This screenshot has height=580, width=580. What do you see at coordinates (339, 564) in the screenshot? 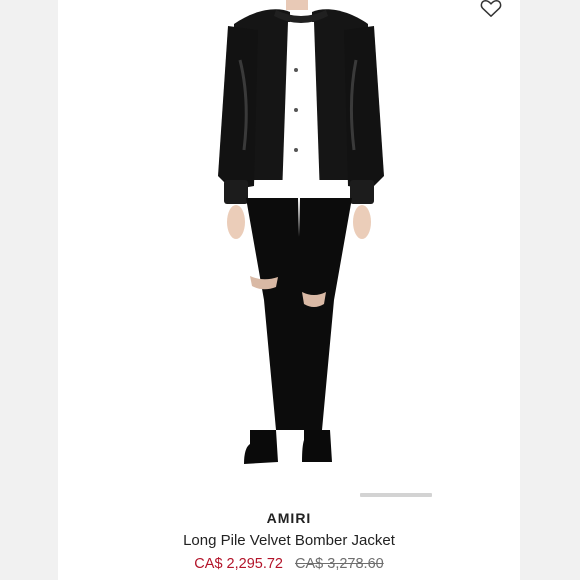
I see `original-price: CA$ 3,278.60` at bounding box center [339, 564].